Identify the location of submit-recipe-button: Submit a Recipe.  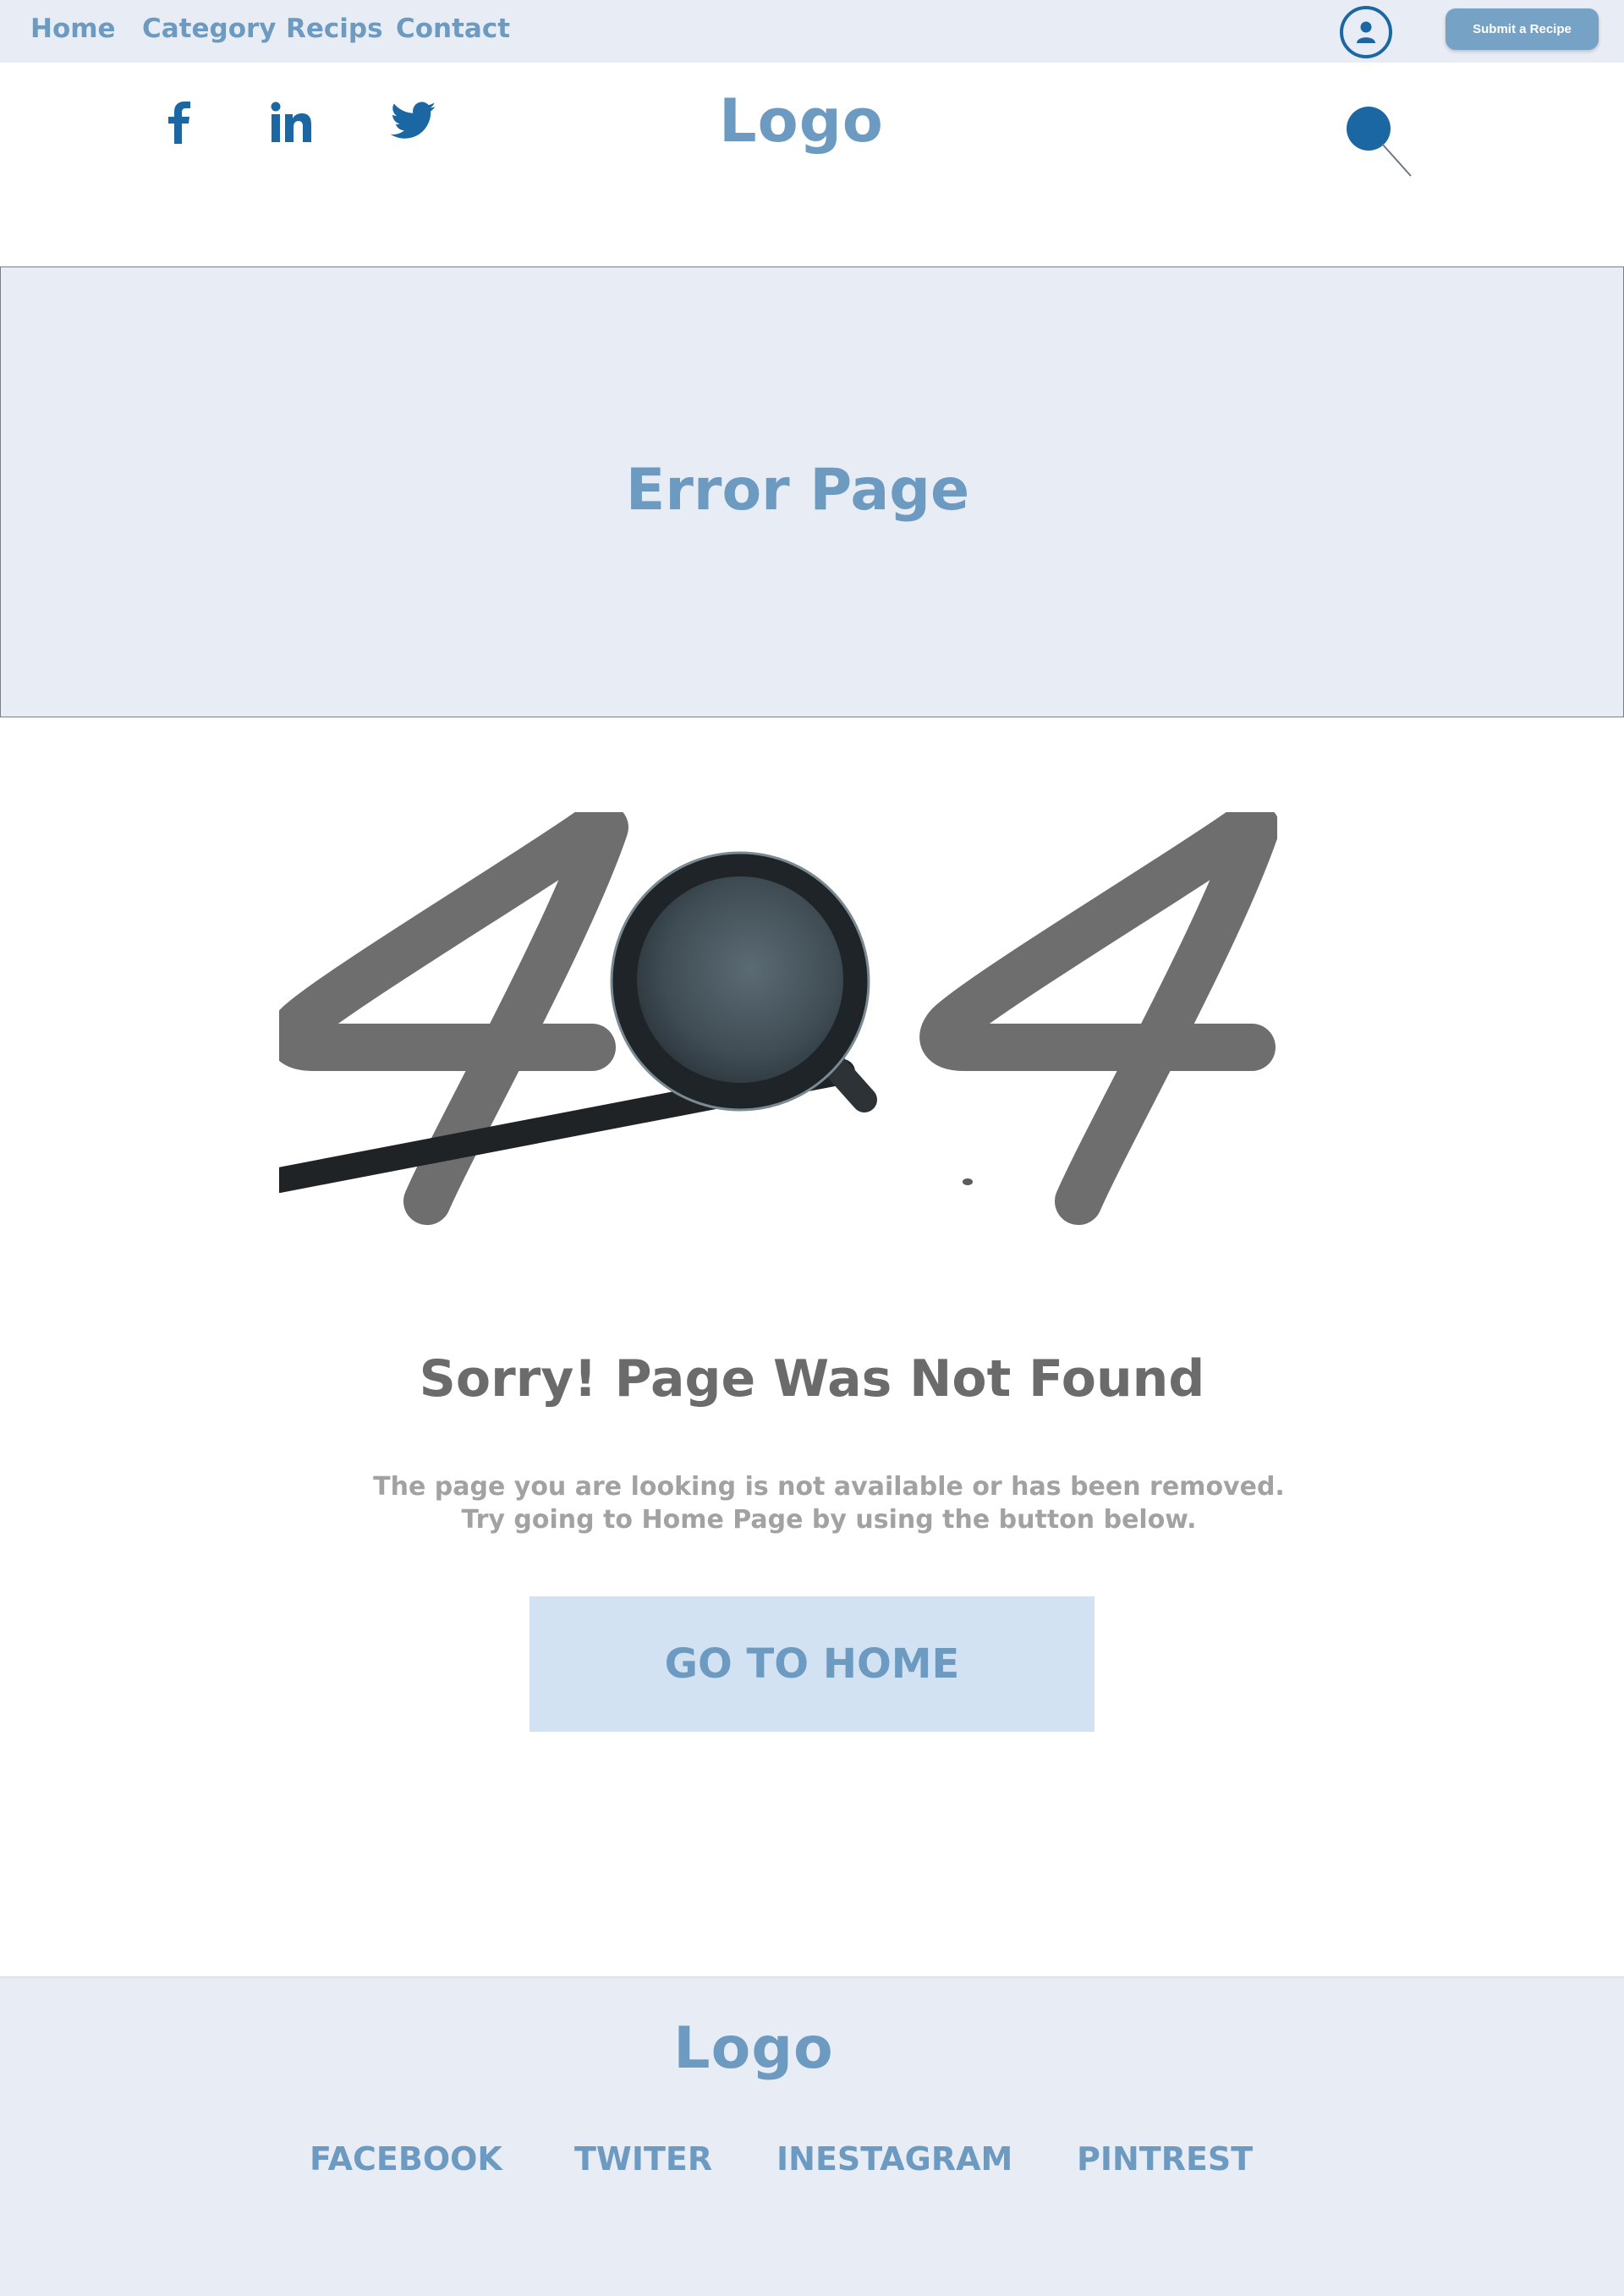
(1523, 29).